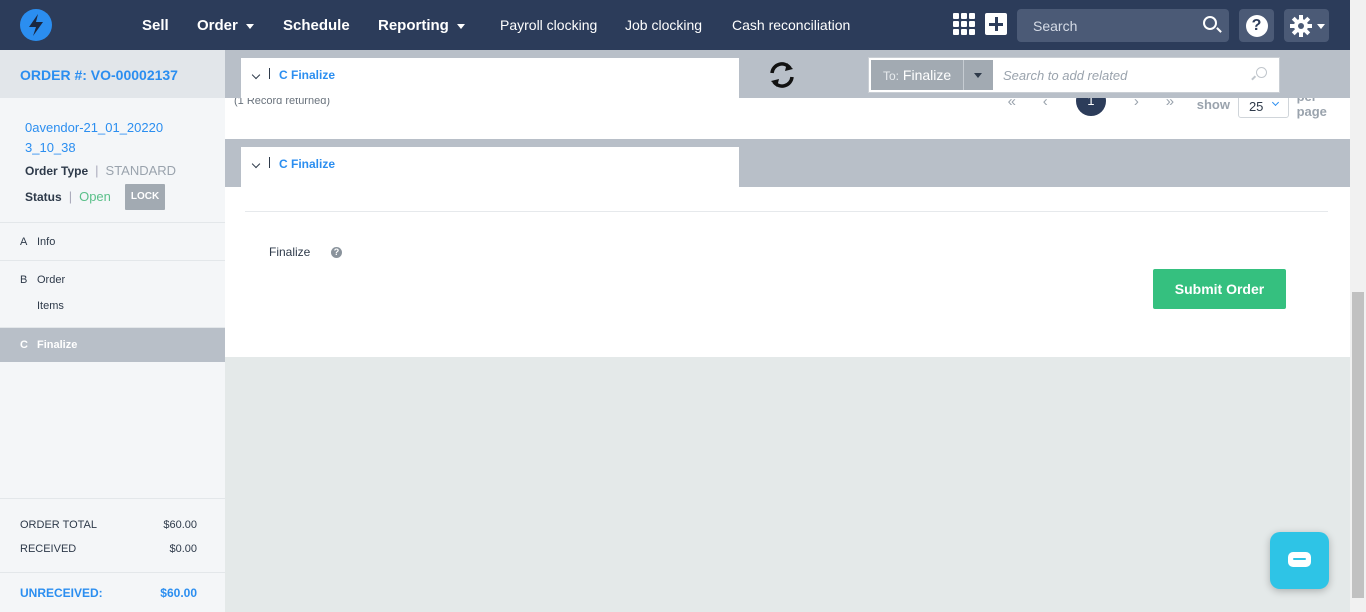 This screenshot has width=1366, height=612. What do you see at coordinates (1311, 108) in the screenshot?
I see `per-page-label: per page` at bounding box center [1311, 108].